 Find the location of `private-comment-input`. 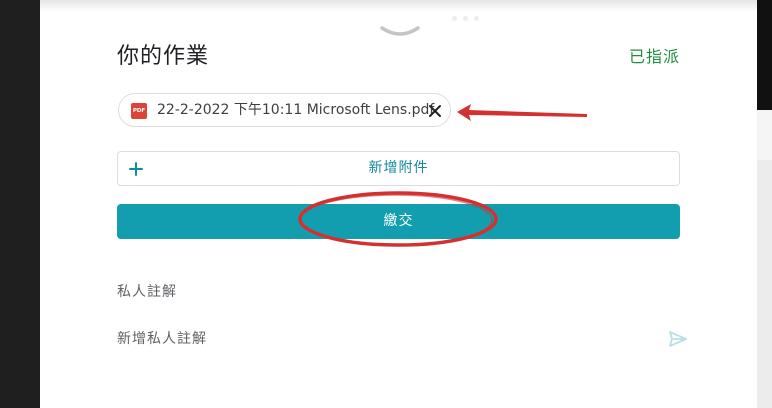

private-comment-input is located at coordinates (377, 339).